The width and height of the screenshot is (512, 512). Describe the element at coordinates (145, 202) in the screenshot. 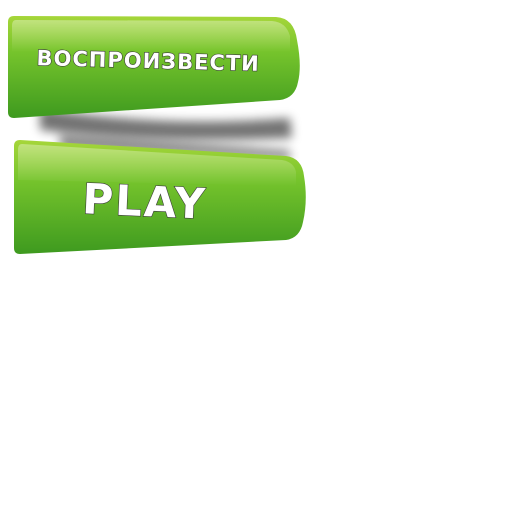

I see `button-bottom-label: PLAY` at that location.